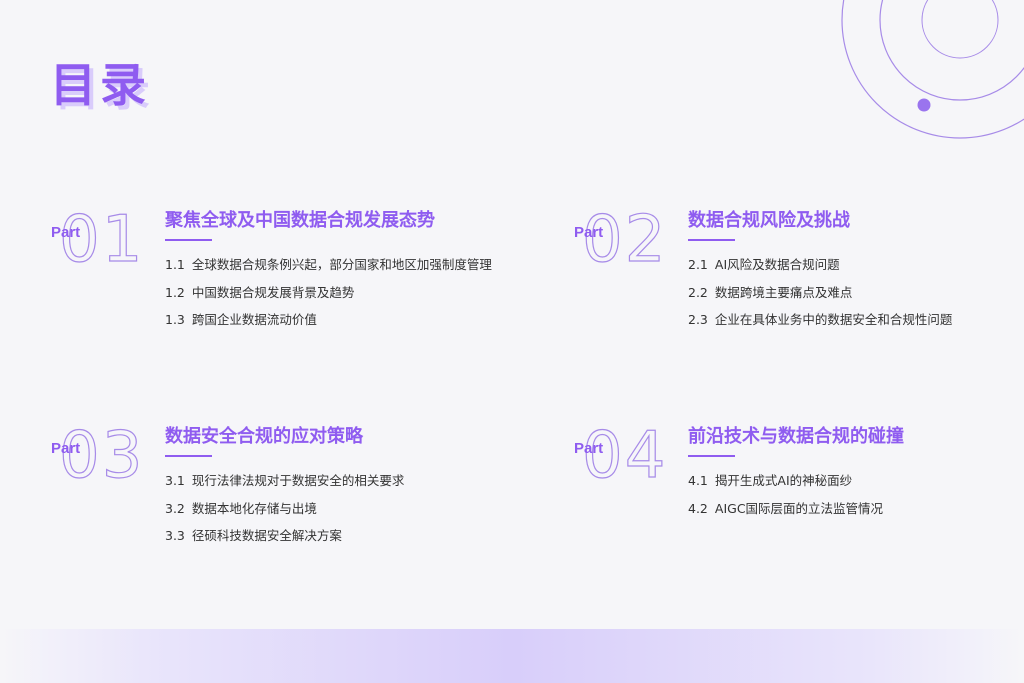 The width and height of the screenshot is (1024, 683). I want to click on item-number: 1.1, so click(175, 264).